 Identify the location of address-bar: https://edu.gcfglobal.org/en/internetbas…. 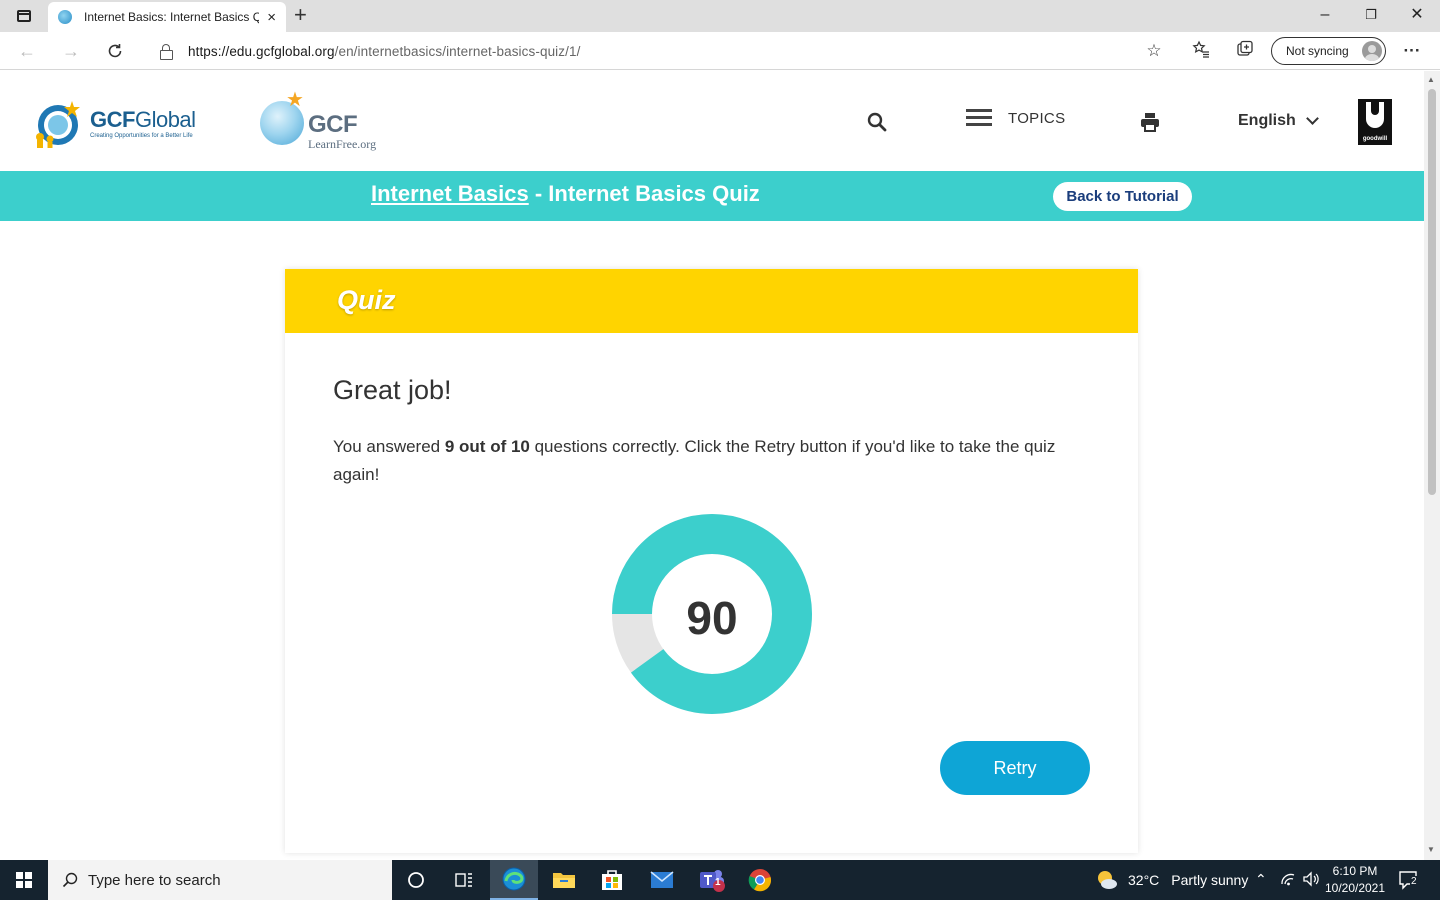
(661, 51).